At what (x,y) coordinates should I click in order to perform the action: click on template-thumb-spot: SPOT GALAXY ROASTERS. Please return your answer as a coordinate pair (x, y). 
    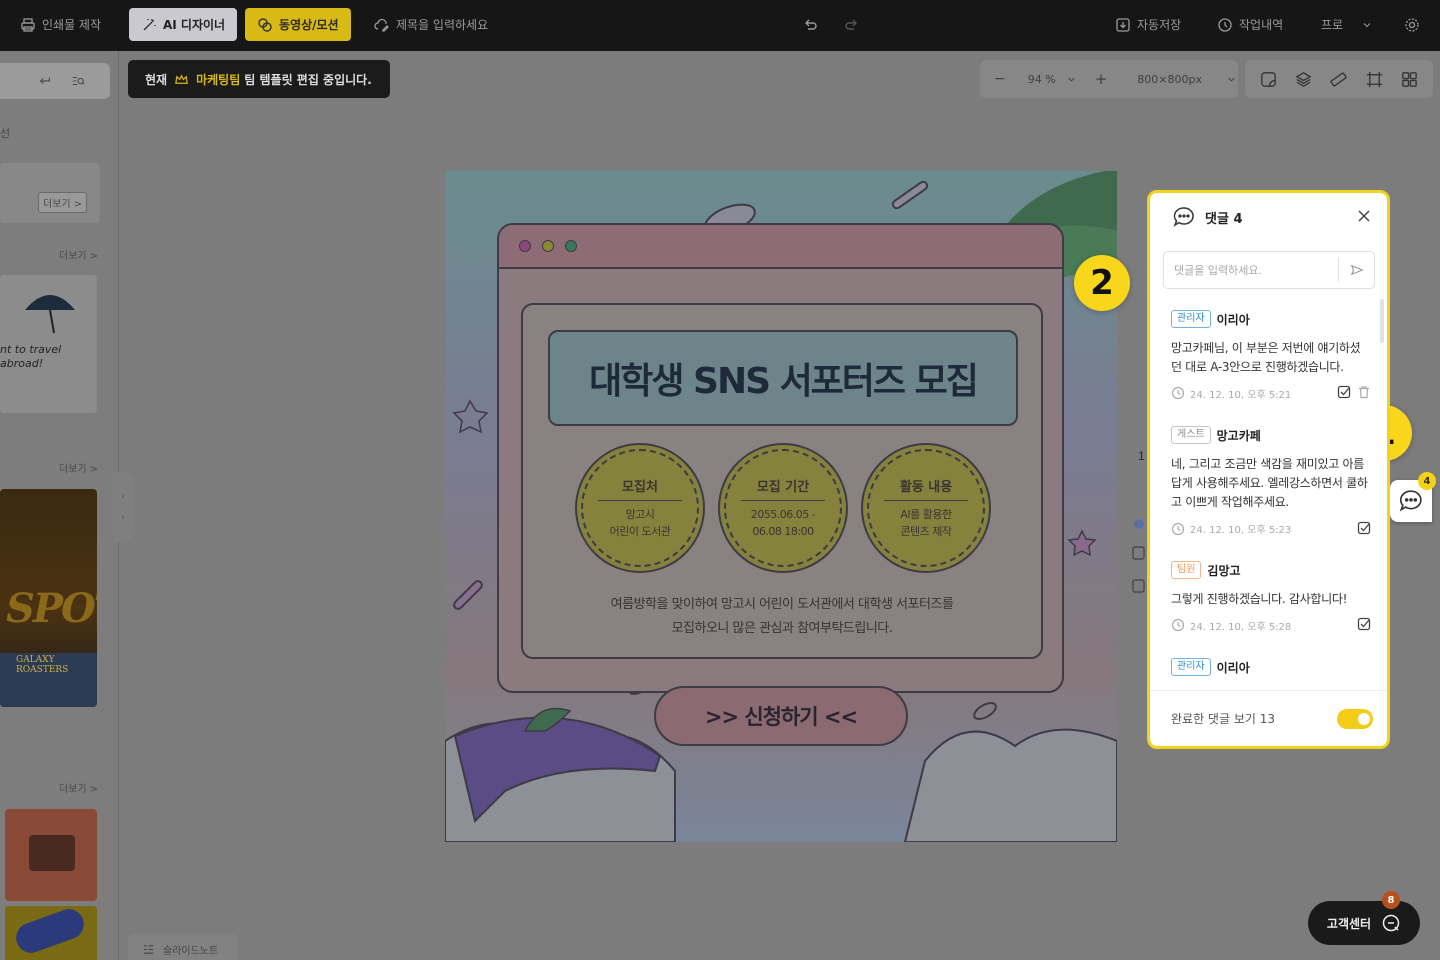
    Looking at the image, I should click on (48, 598).